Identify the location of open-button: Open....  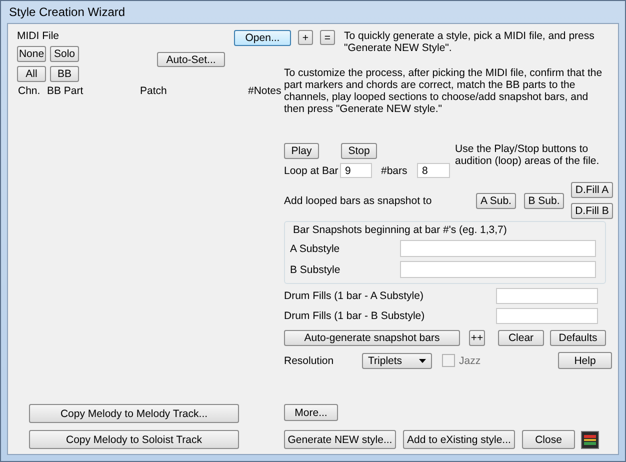
(262, 38).